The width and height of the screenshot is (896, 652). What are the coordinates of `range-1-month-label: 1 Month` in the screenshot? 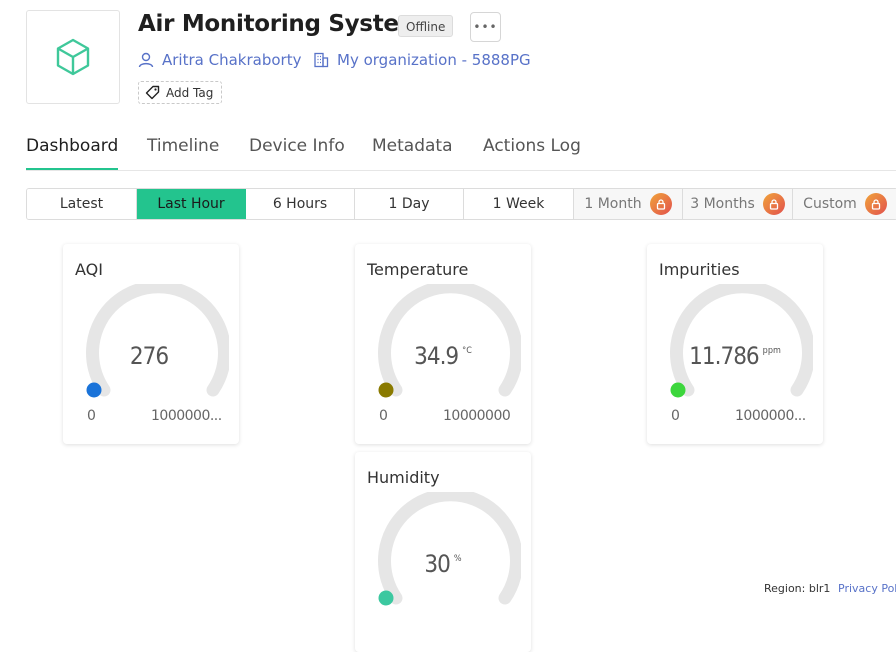 It's located at (613, 204).